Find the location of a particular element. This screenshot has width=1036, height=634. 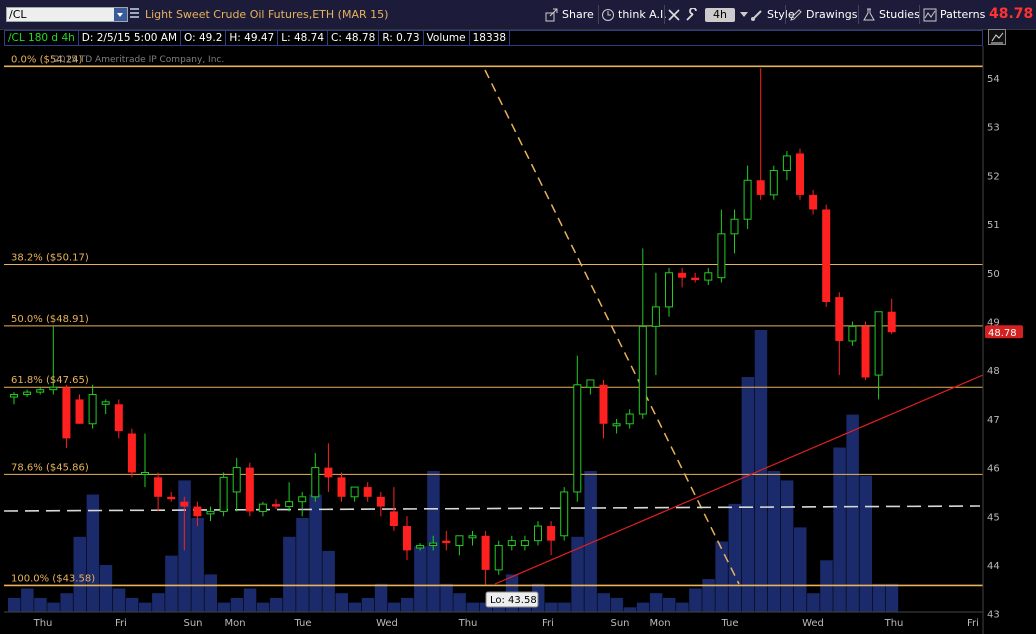

timeframe-selector: 4h is located at coordinates (720, 15).